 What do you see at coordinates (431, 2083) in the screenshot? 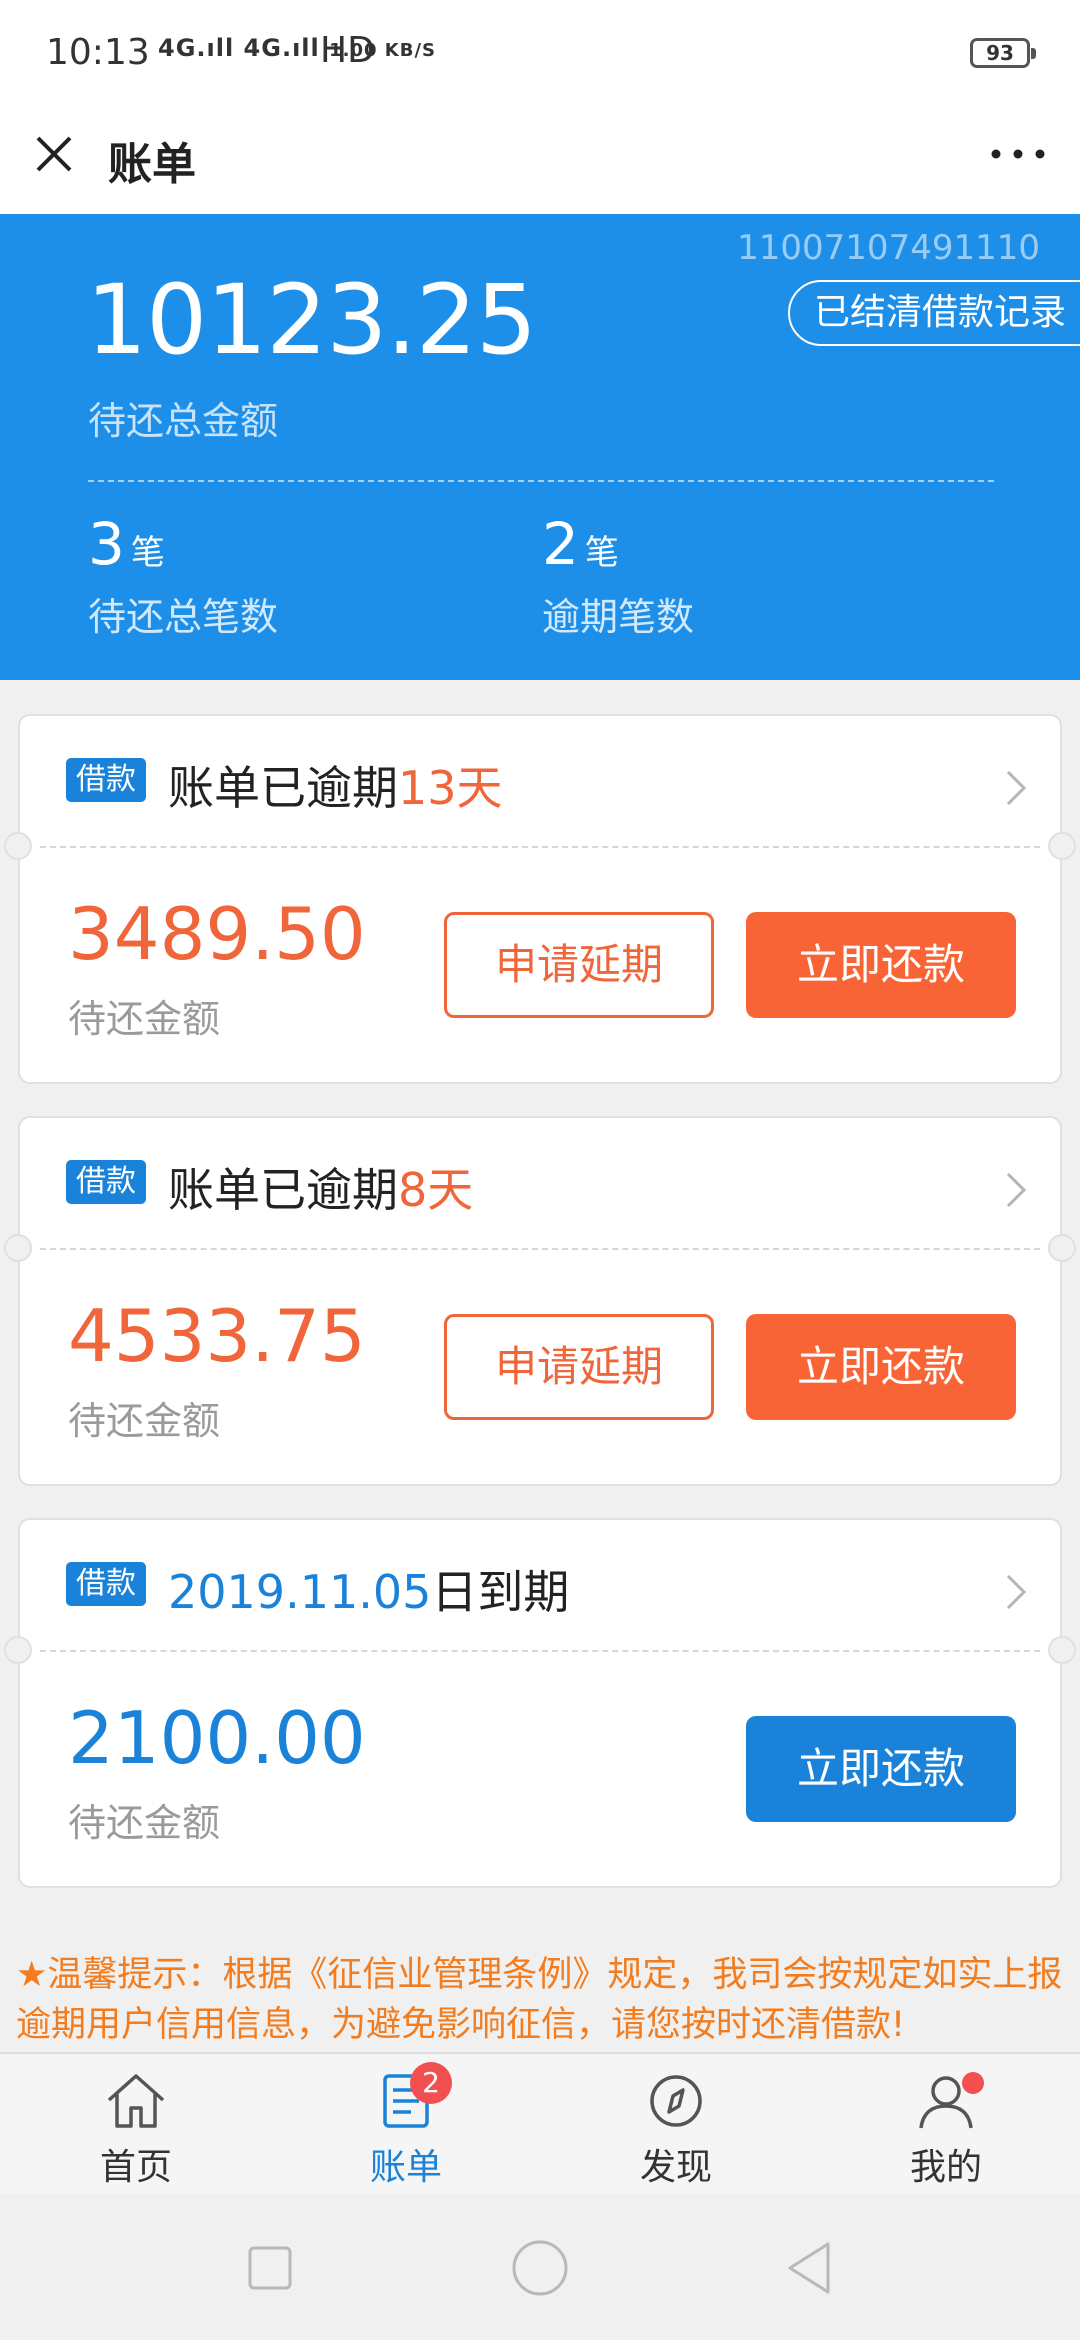
I see `bill-badge: 2` at bounding box center [431, 2083].